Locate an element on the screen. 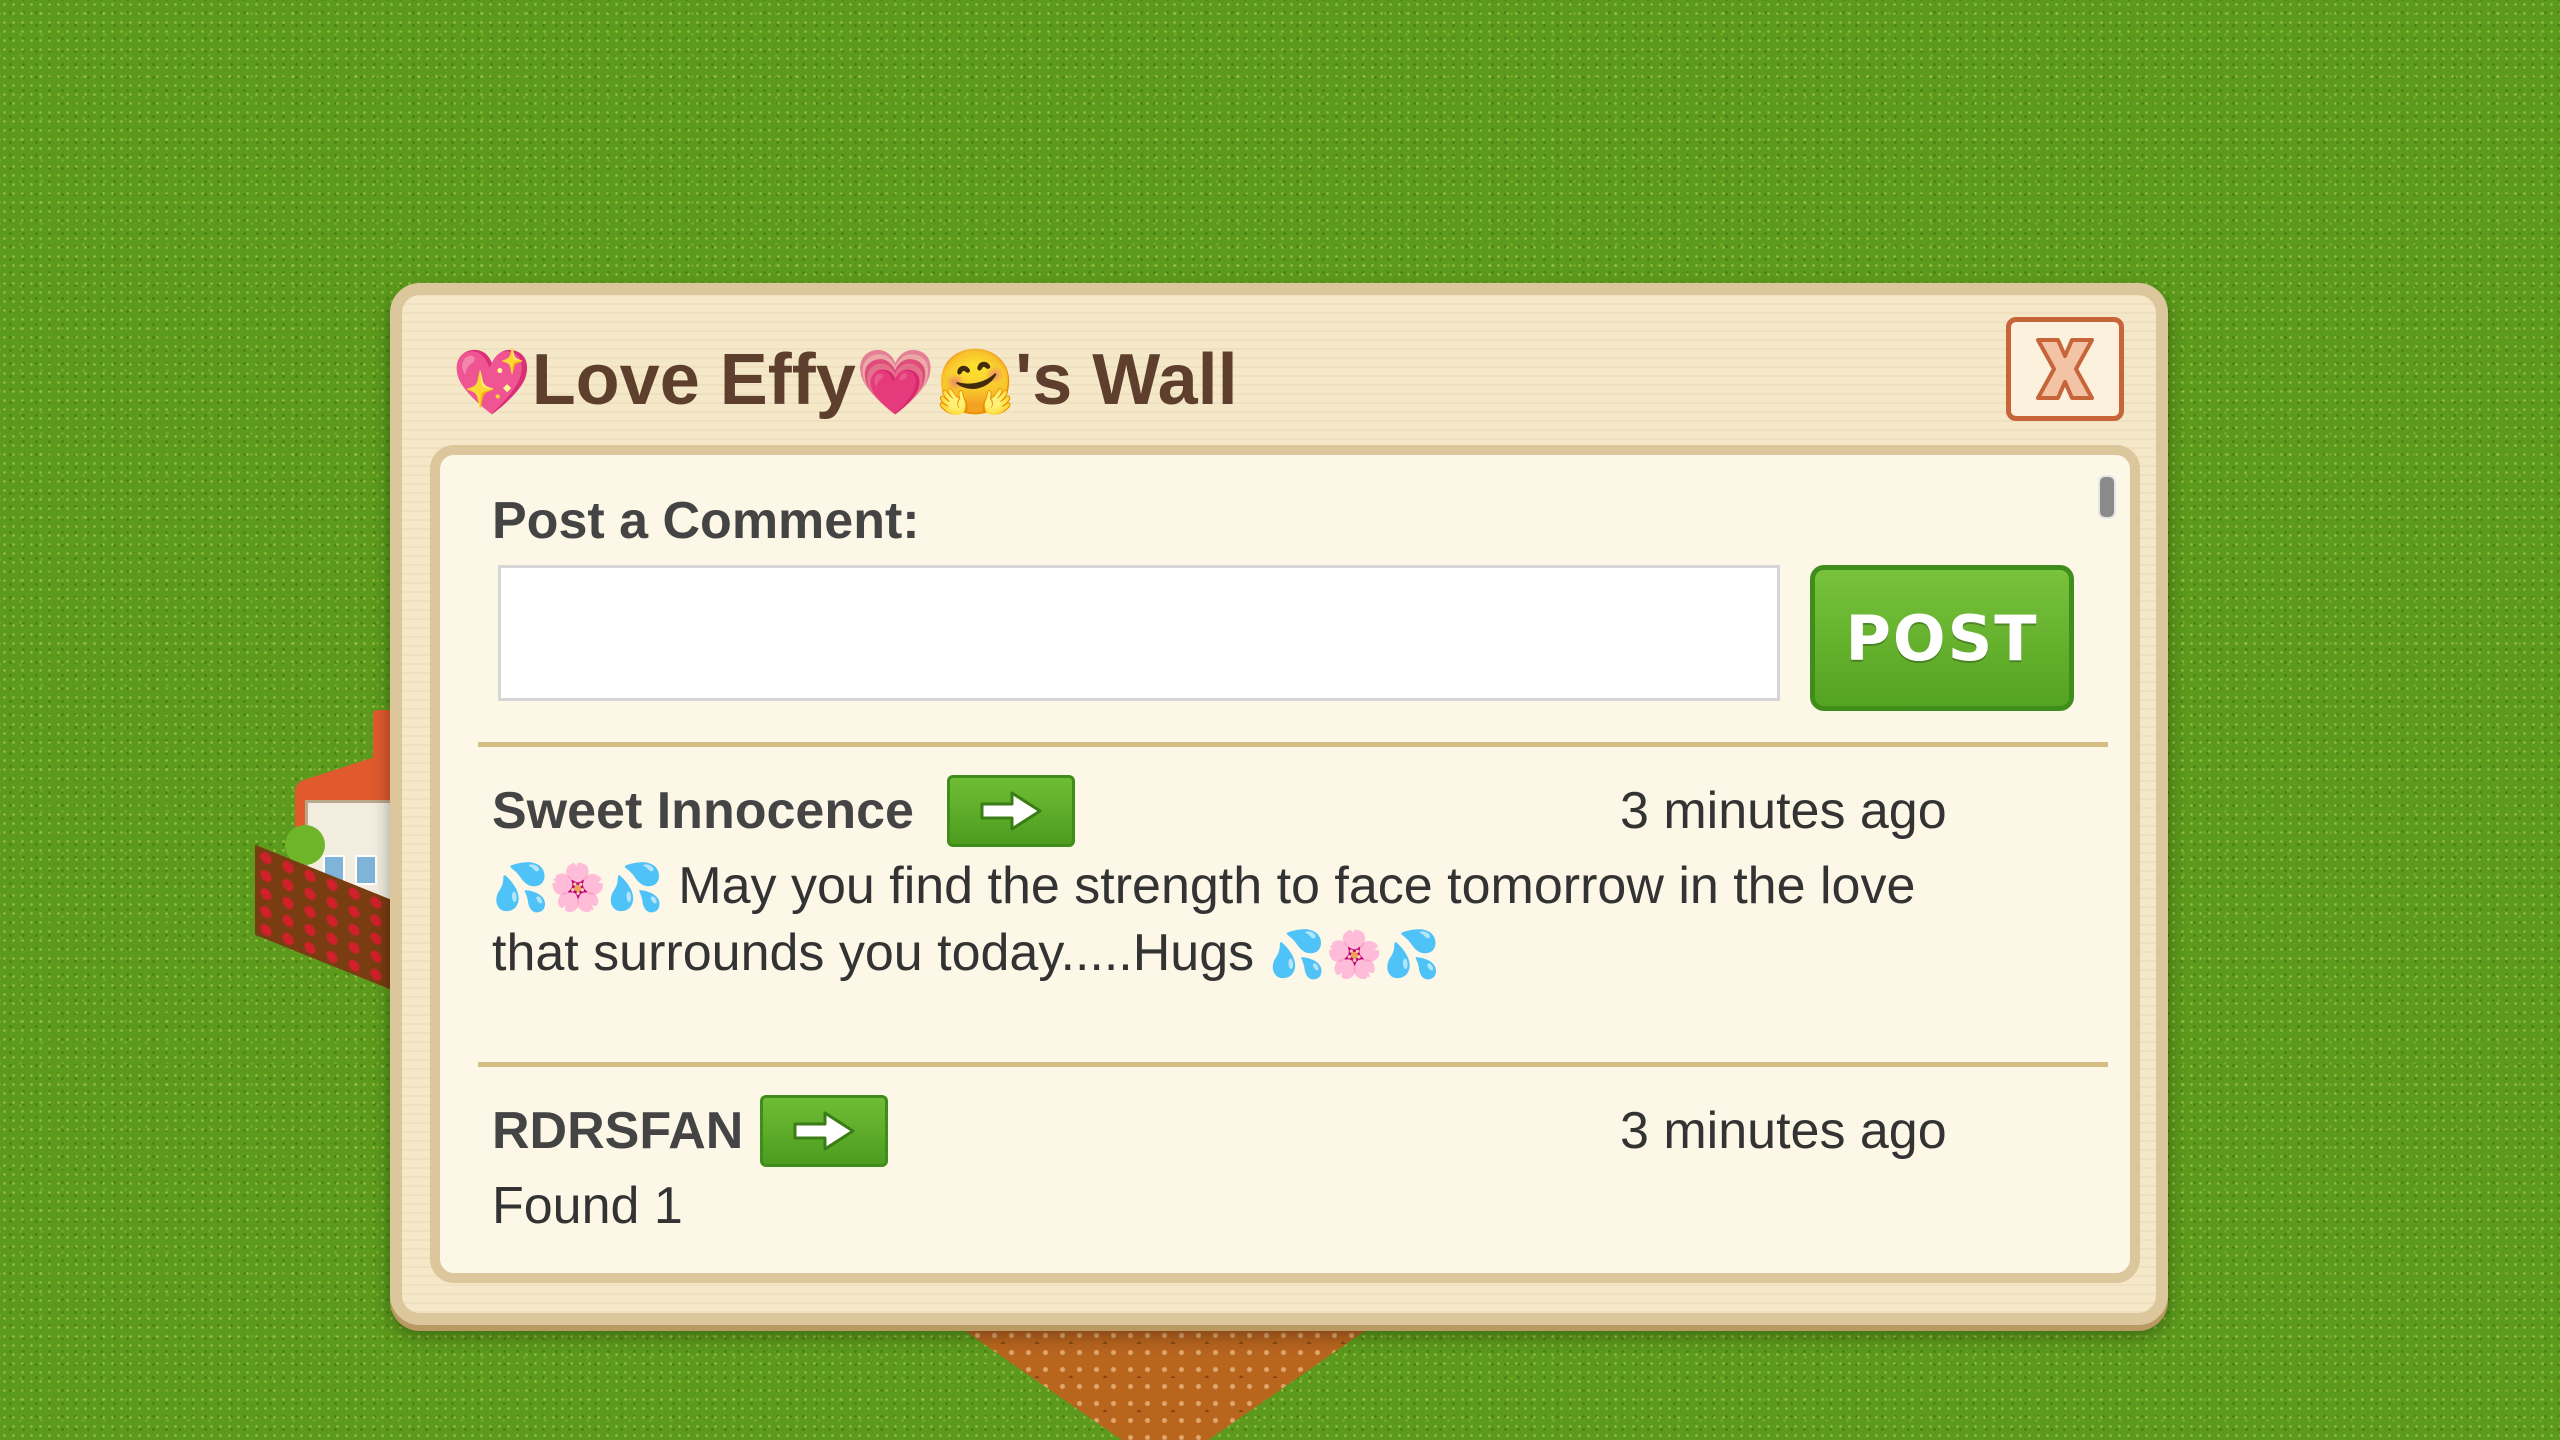 The height and width of the screenshot is (1440, 2560). comment-input is located at coordinates (1139, 633).